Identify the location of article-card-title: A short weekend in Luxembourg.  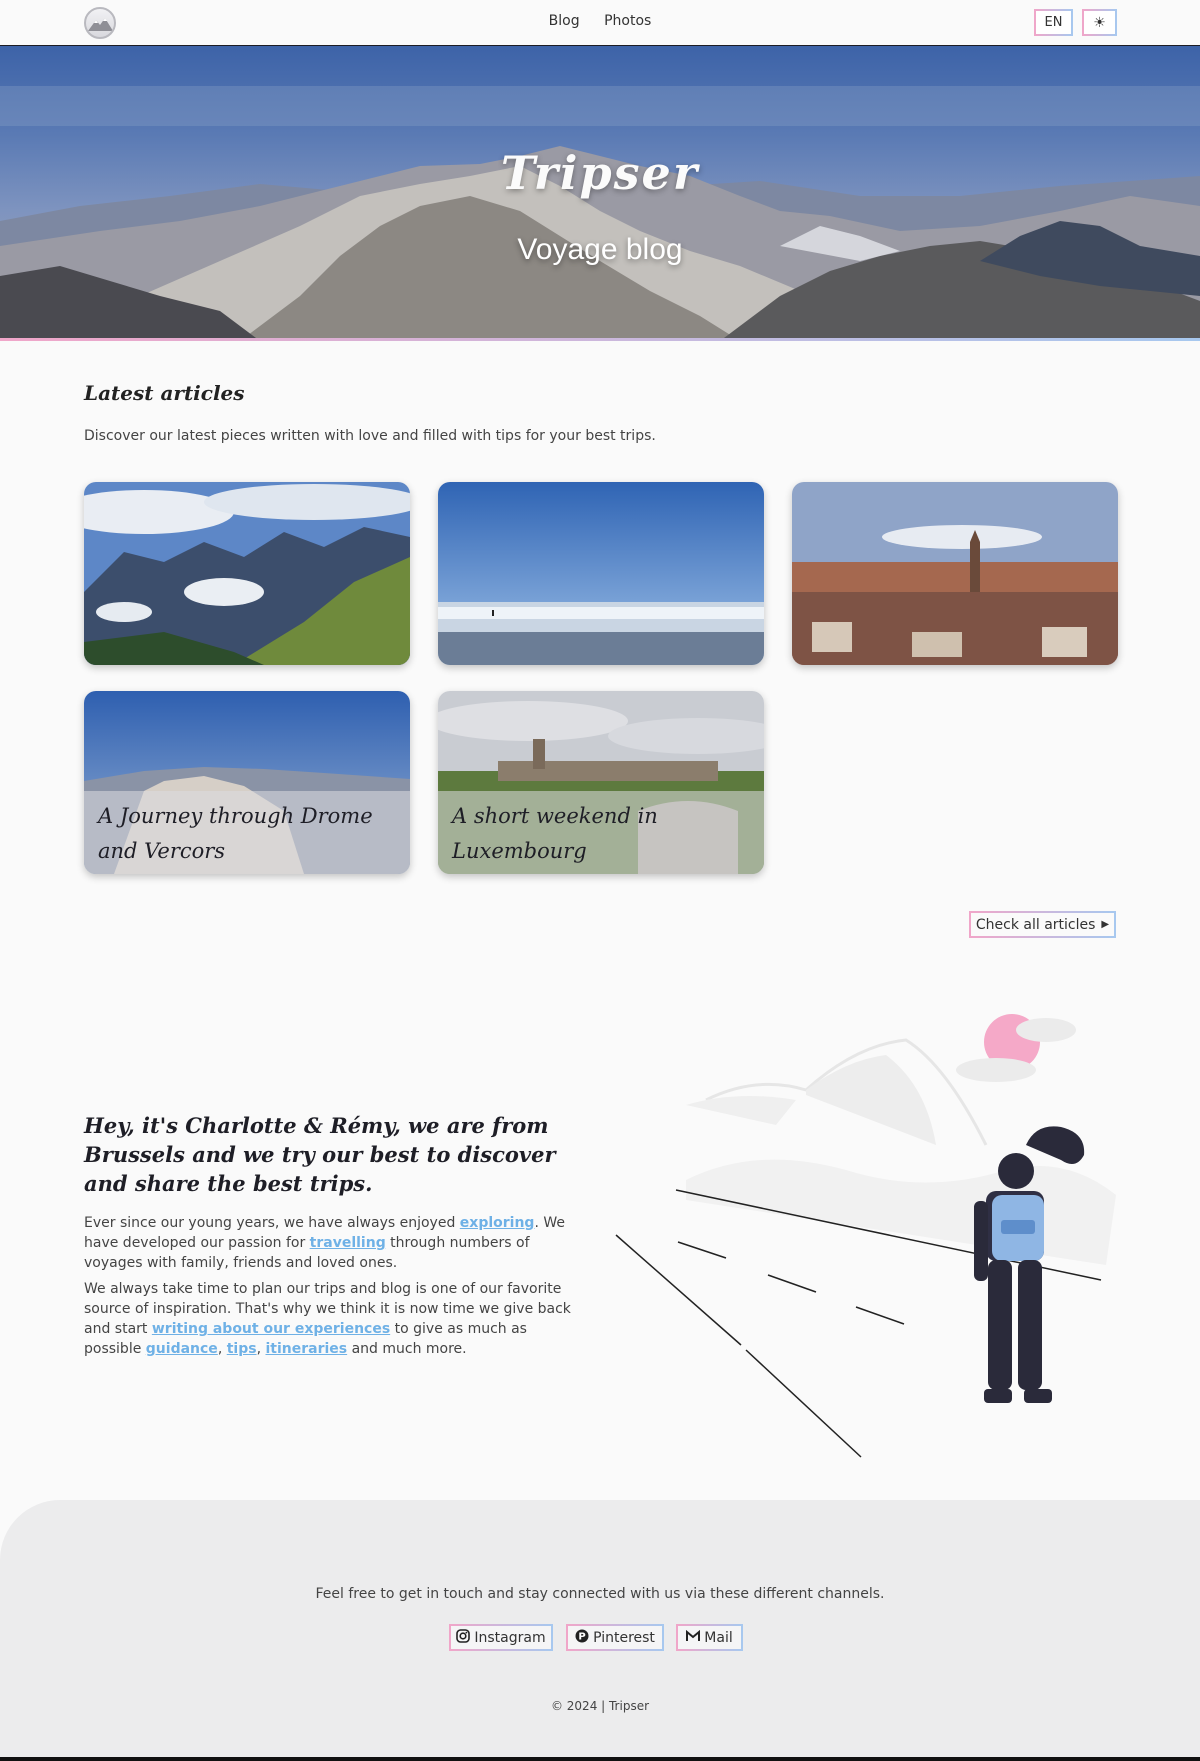
(601, 832).